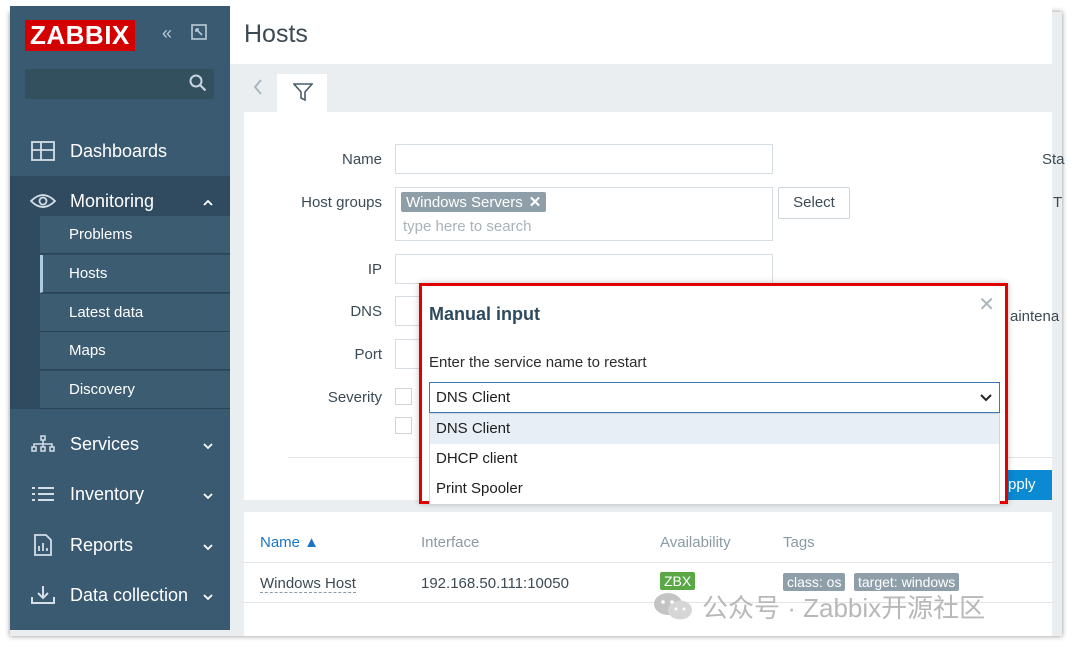 This screenshot has height=649, width=1080. I want to click on collapse-sidebar-icon: «, so click(167, 33).